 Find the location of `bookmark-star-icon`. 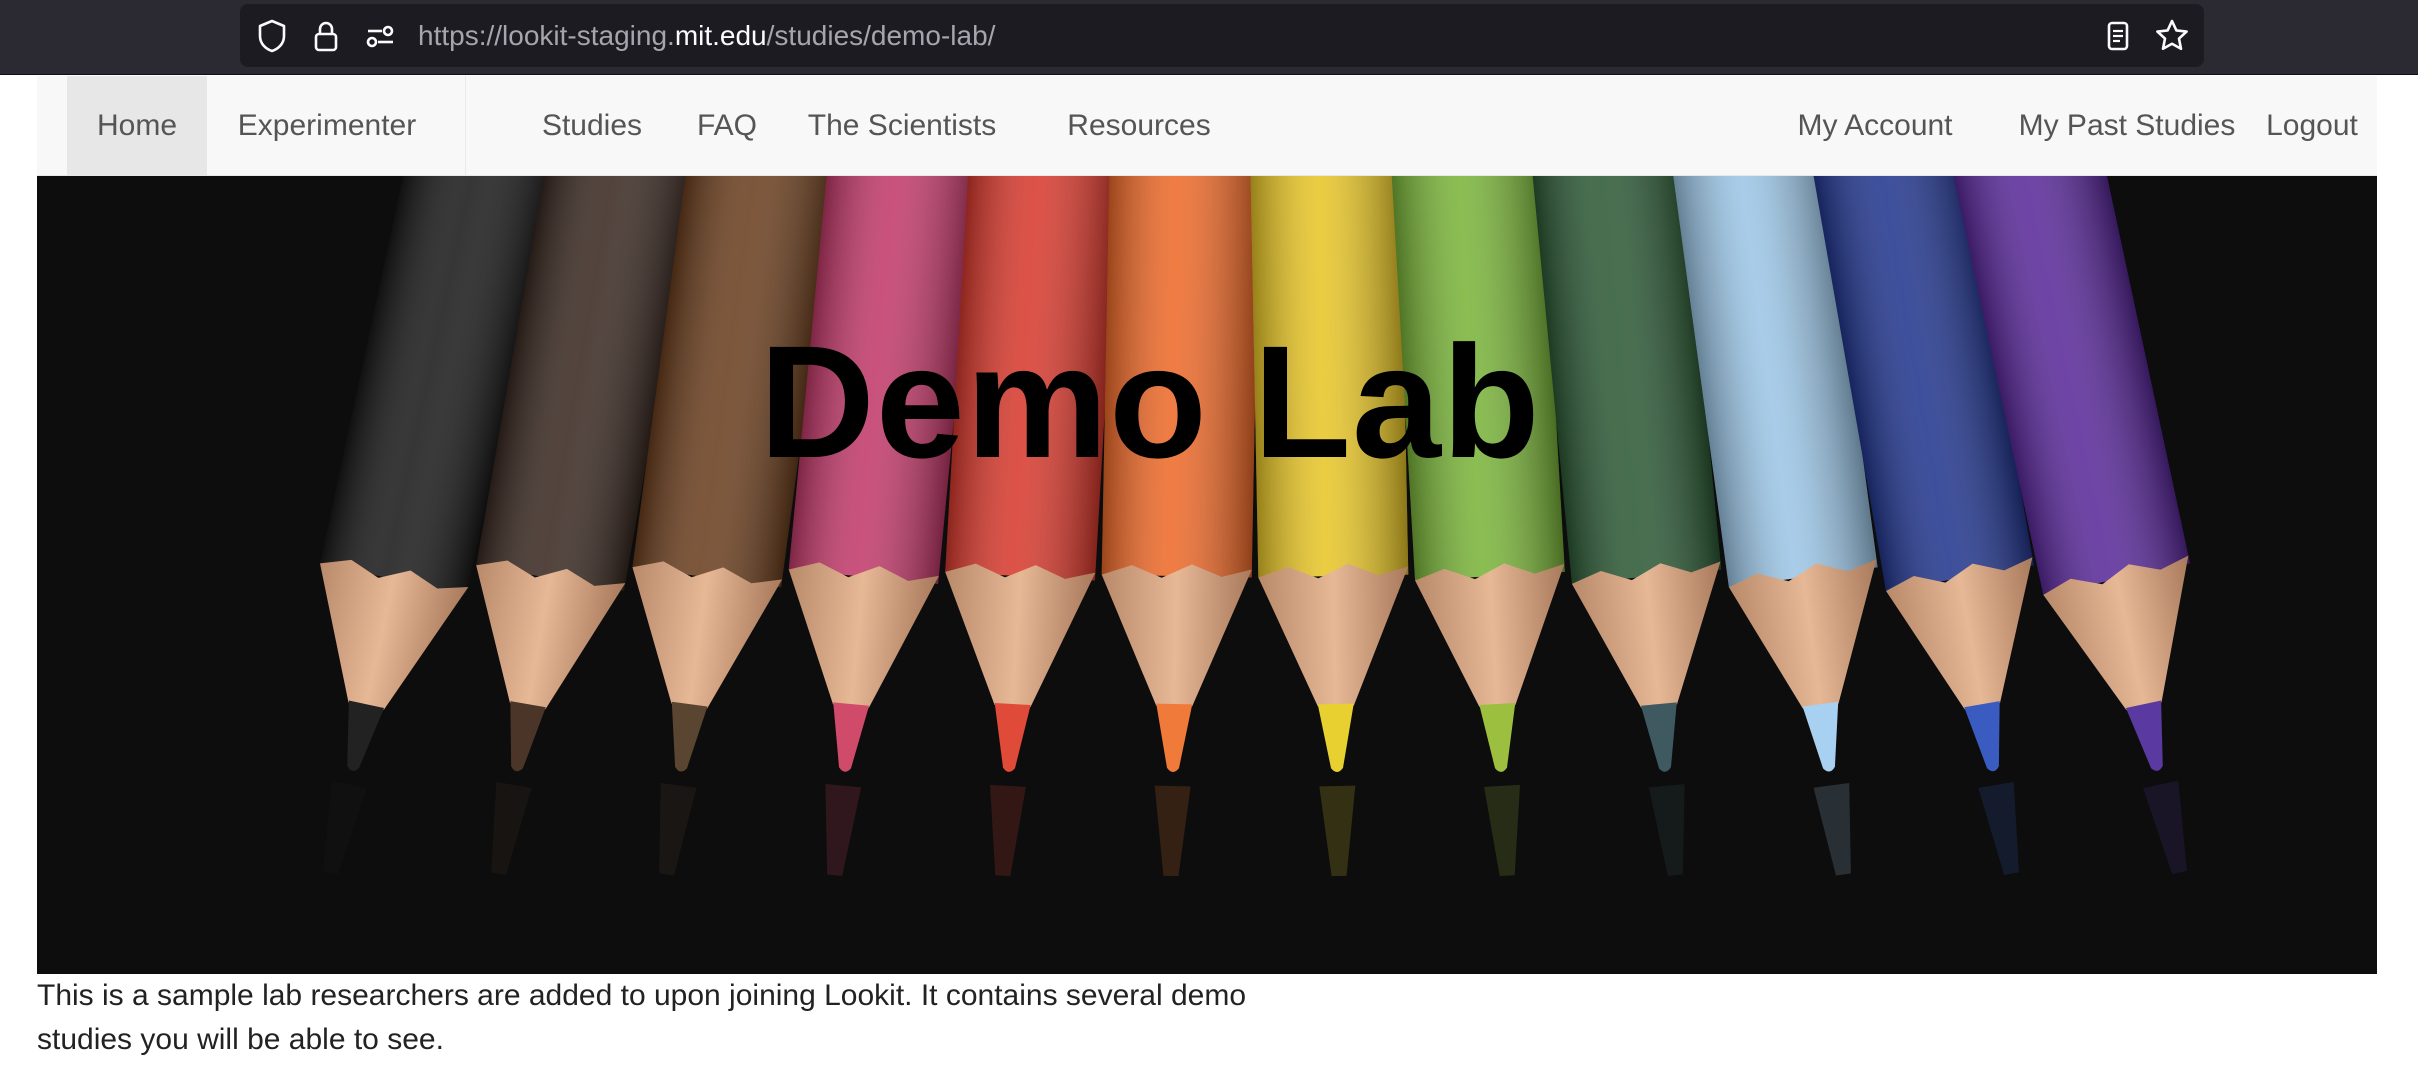

bookmark-star-icon is located at coordinates (2172, 36).